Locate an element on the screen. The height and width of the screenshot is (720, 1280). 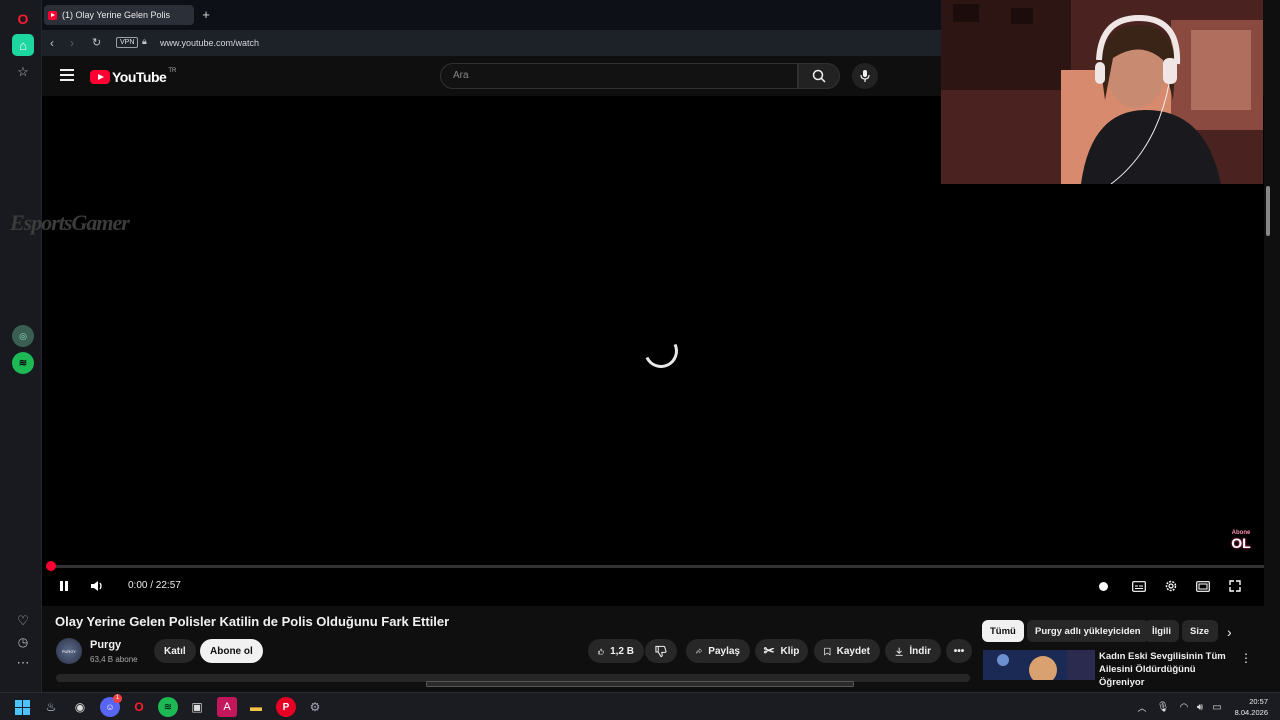
join-button: Katıl is located at coordinates (175, 651).